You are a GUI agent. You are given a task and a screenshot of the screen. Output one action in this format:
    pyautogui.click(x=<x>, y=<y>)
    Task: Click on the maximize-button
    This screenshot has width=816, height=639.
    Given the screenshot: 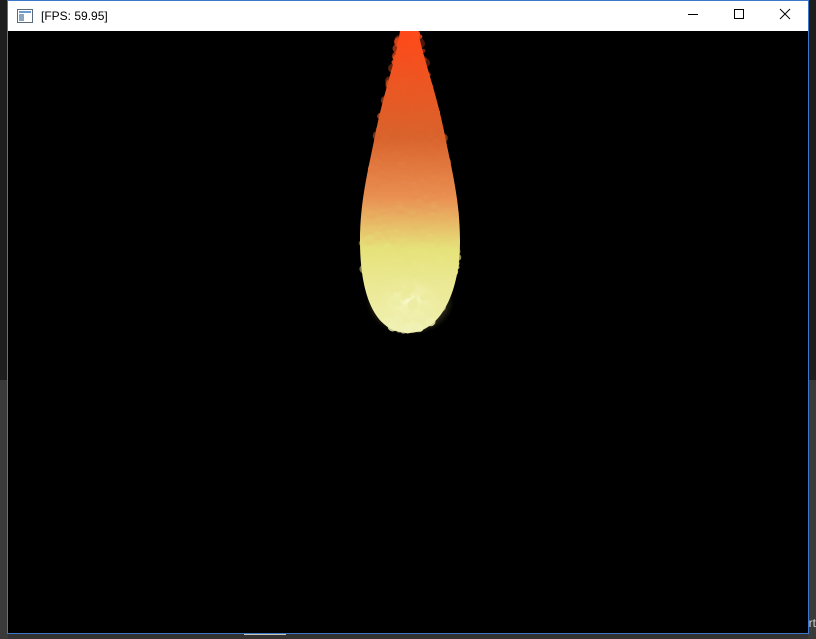 What is the action you would take?
    pyautogui.click(x=739, y=16)
    